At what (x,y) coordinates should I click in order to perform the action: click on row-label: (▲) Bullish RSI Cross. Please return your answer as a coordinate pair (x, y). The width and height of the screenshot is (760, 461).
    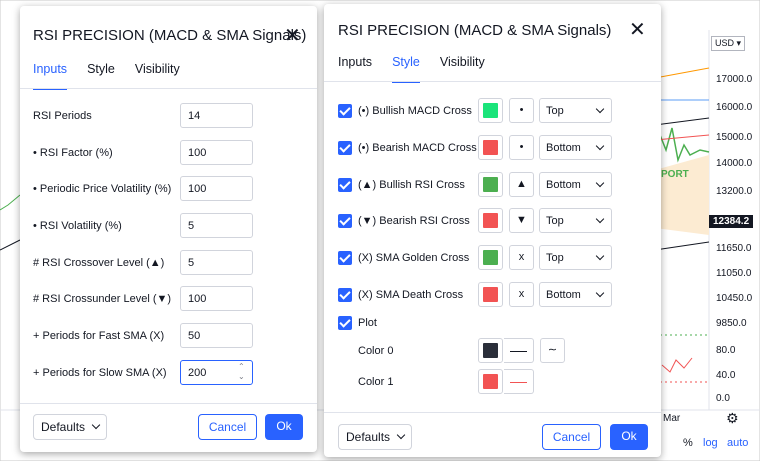
    Looking at the image, I should click on (411, 185).